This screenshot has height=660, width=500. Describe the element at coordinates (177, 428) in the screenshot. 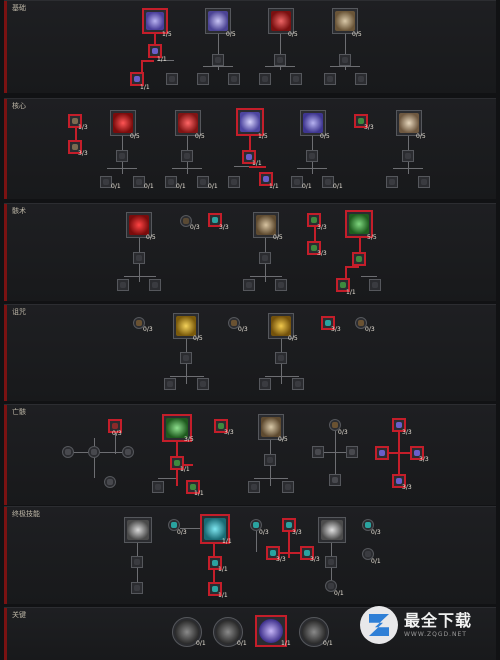

I see `army-of-the-dead-icon` at that location.